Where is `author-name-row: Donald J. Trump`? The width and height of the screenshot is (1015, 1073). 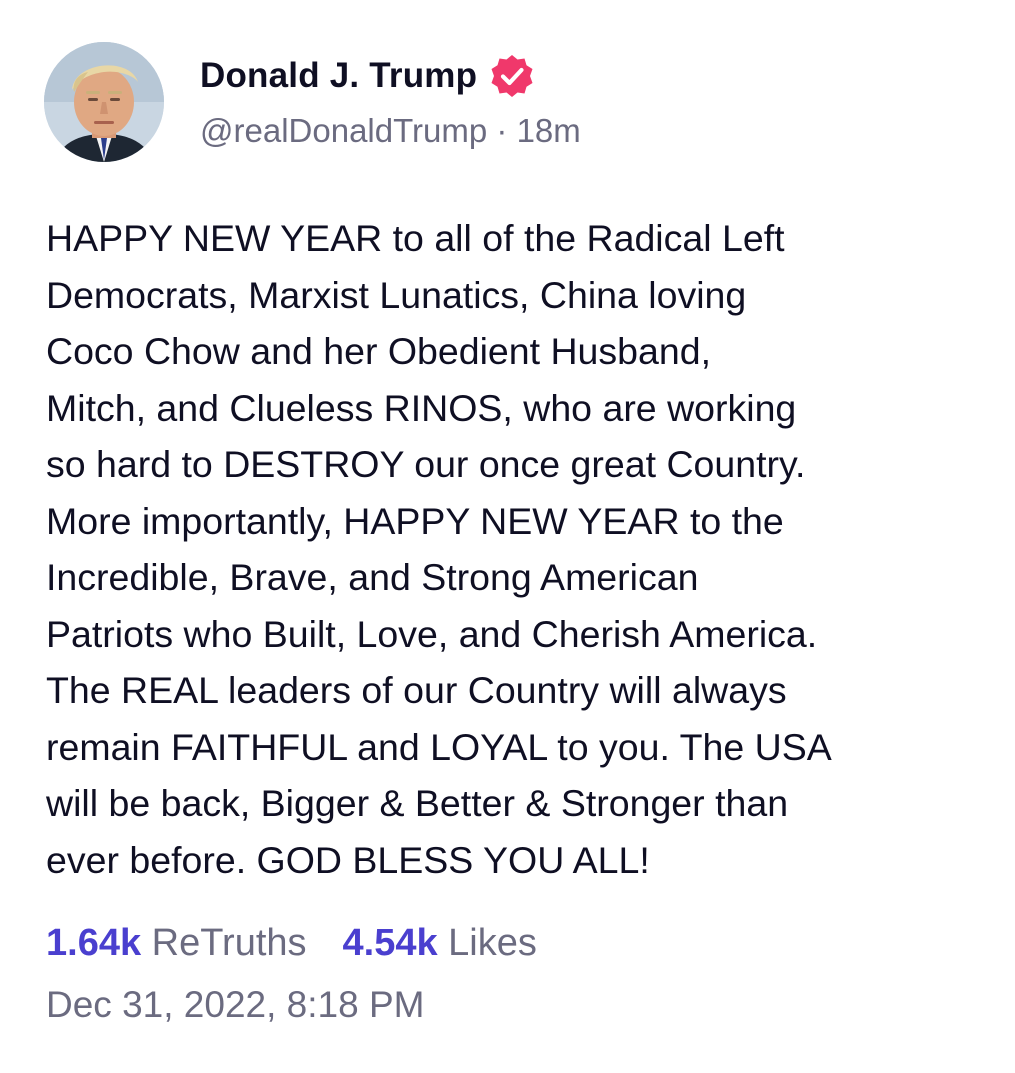
author-name-row: Donald J. Trump is located at coordinates (367, 76).